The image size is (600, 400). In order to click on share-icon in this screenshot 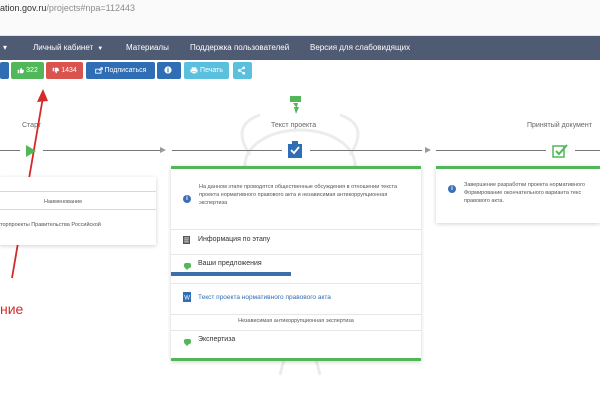, I will do `click(241, 70)`.